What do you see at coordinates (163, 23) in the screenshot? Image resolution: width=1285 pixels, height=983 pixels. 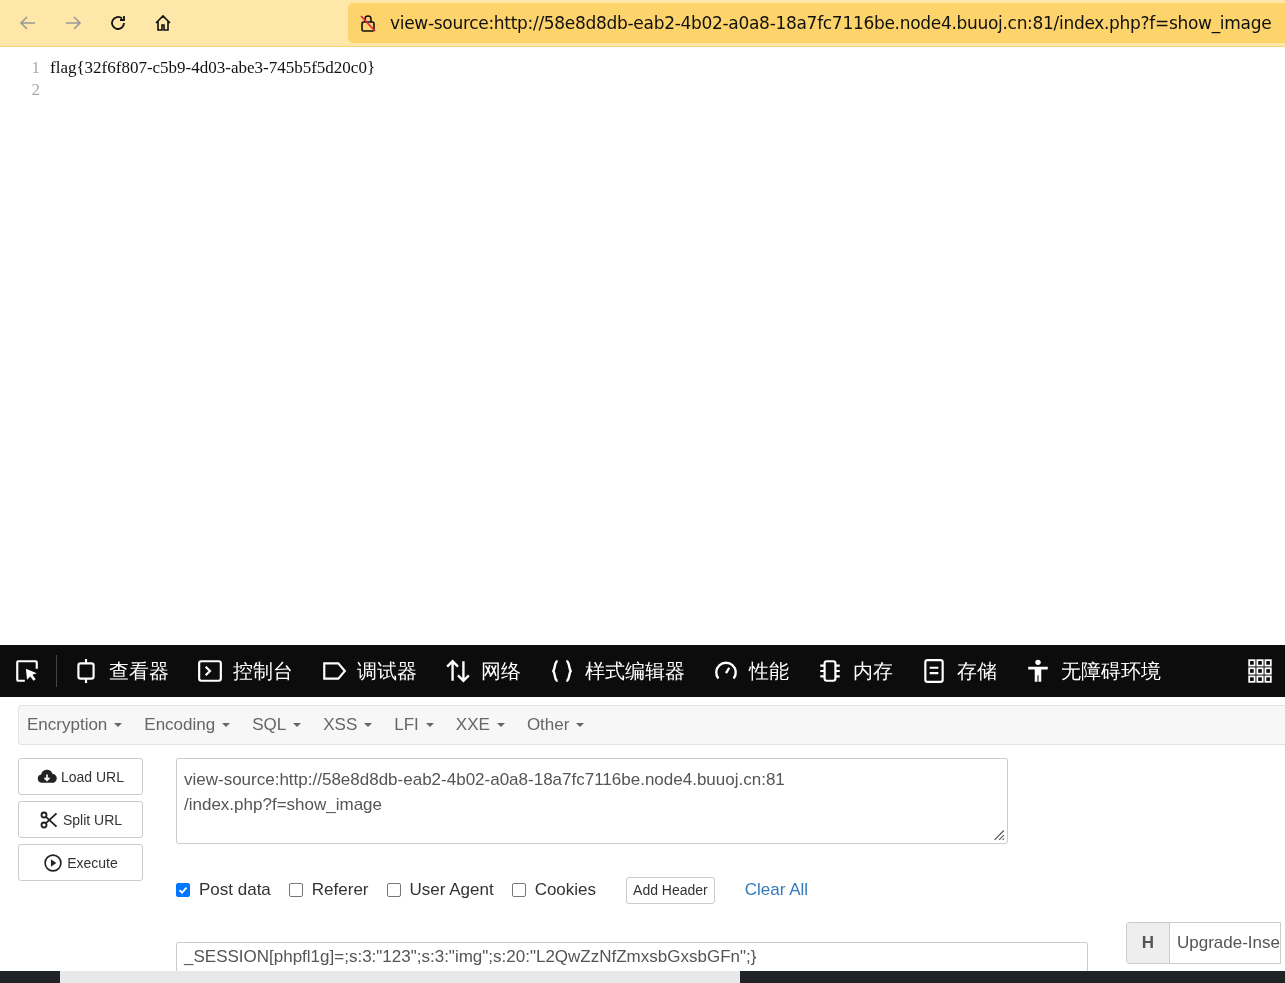 I see `home-icon` at bounding box center [163, 23].